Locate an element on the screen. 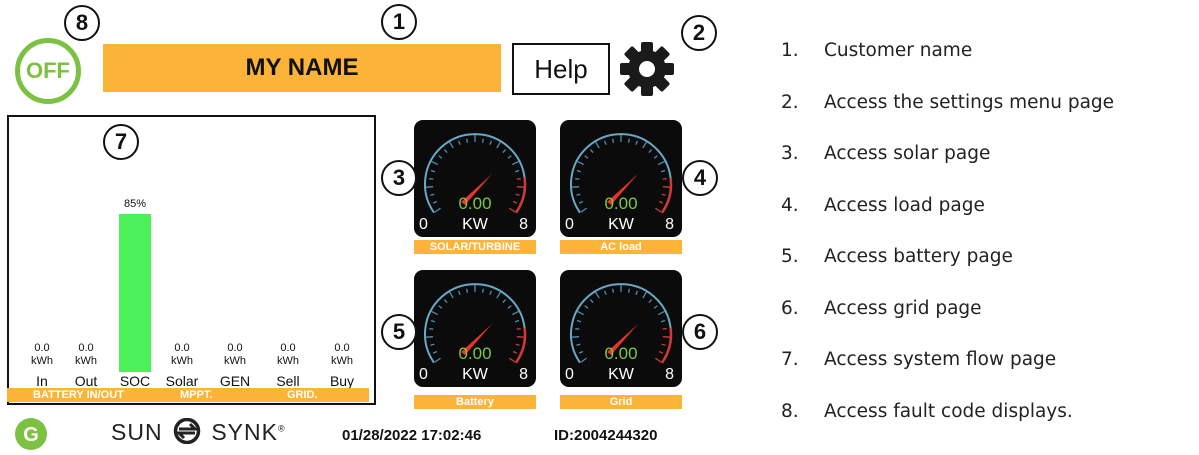 The height and width of the screenshot is (455, 1199). callout-1: 1 is located at coordinates (399, 22).